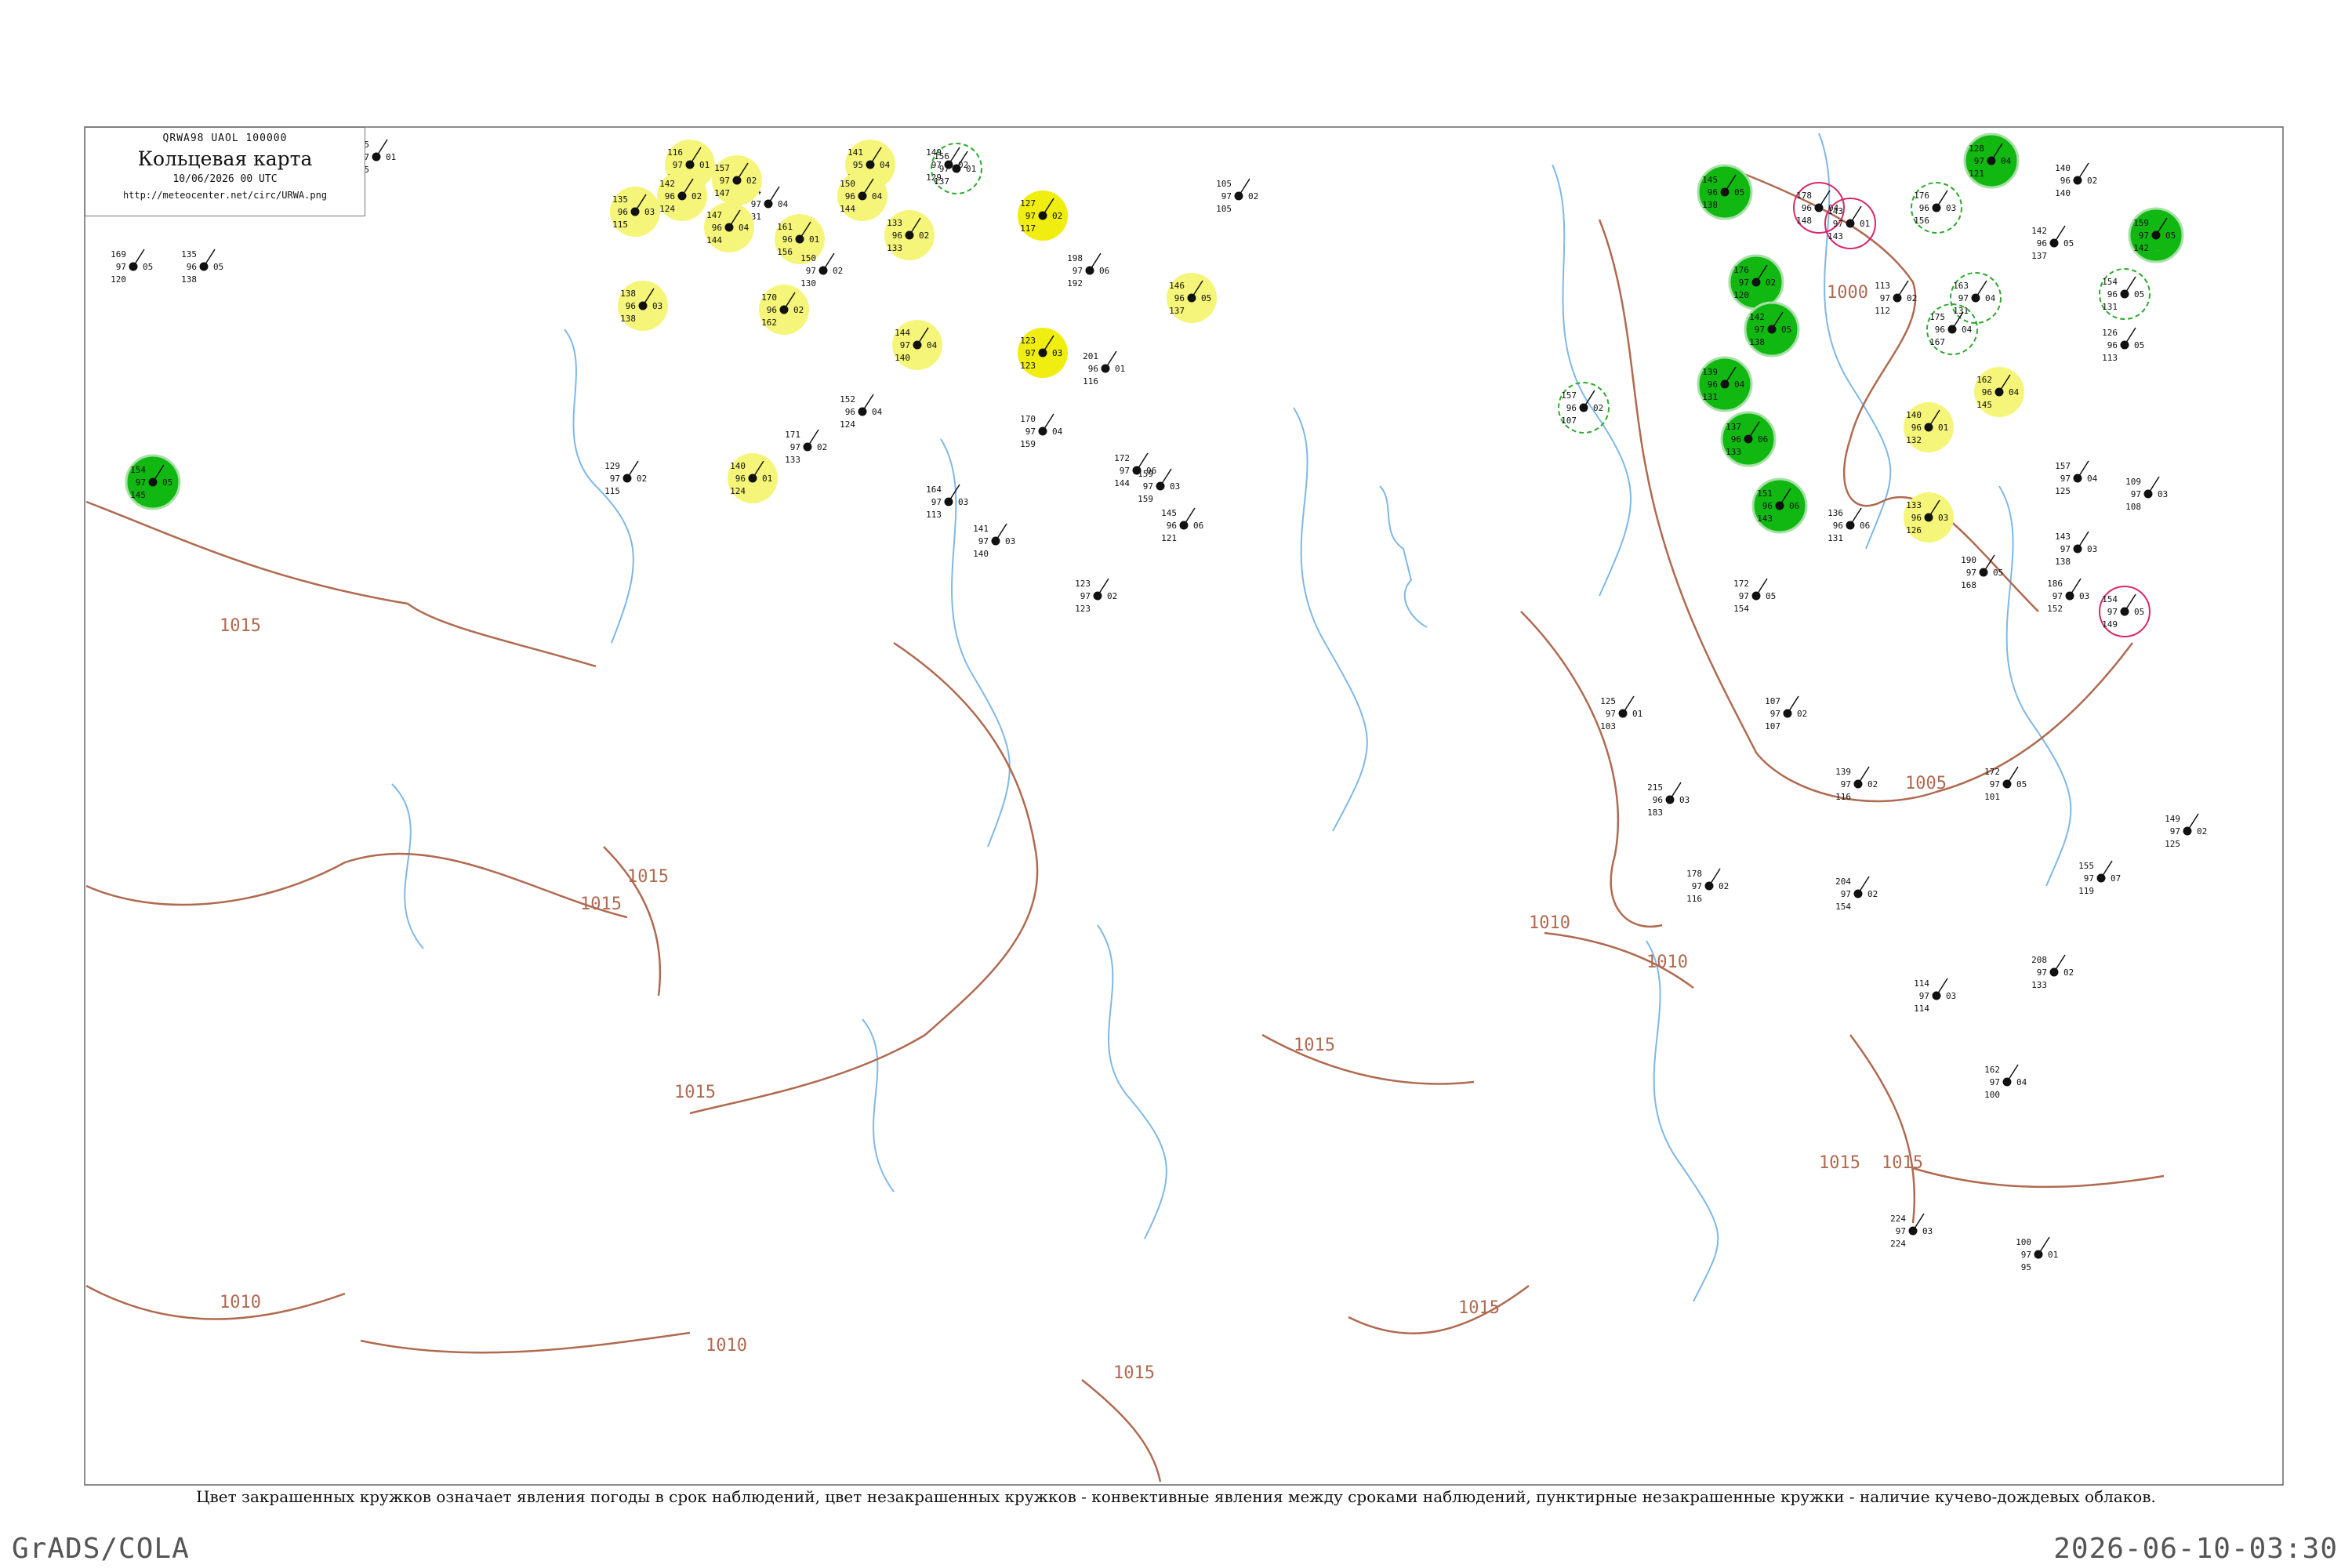  I want to click on station-temperature: 107, so click(1773, 701).